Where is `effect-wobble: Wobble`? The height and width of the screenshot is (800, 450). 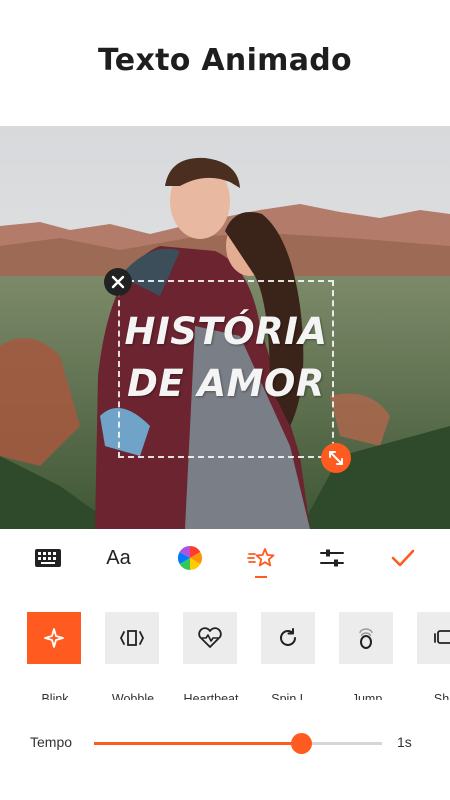
effect-wobble: Wobble is located at coordinates (133, 656).